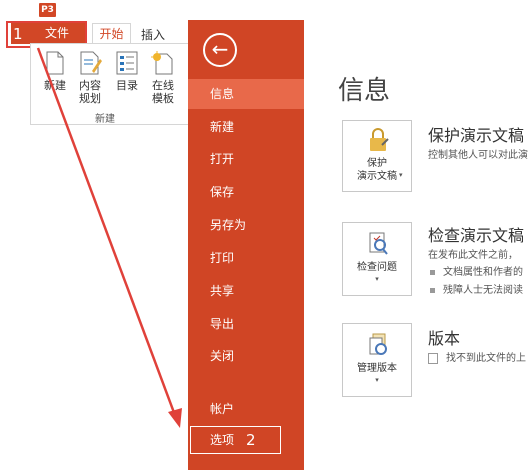 The height and width of the screenshot is (470, 528). Describe the element at coordinates (47, 10) in the screenshot. I see `powerpoint-logo-icon: P3` at that location.